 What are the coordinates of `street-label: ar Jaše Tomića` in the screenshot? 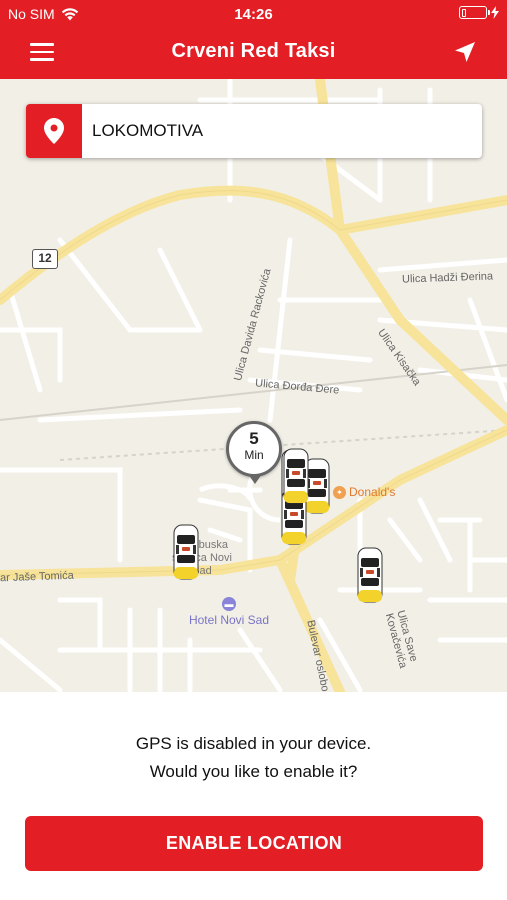 It's located at (37, 577).